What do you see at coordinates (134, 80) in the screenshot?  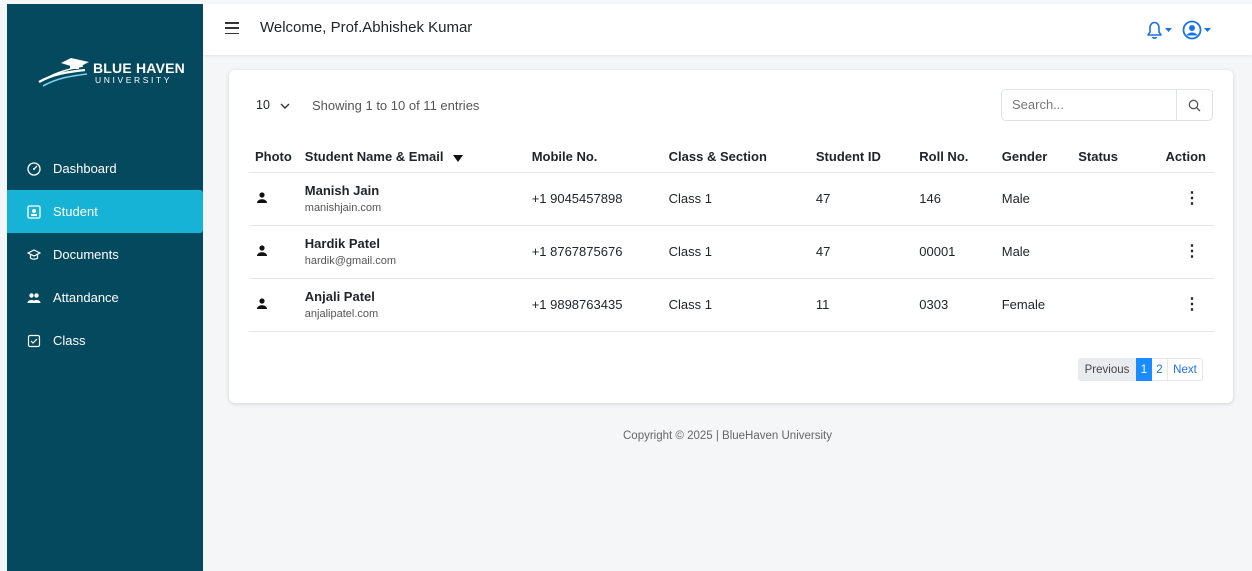 I see `brand-subtitle: UNIVERSITY` at bounding box center [134, 80].